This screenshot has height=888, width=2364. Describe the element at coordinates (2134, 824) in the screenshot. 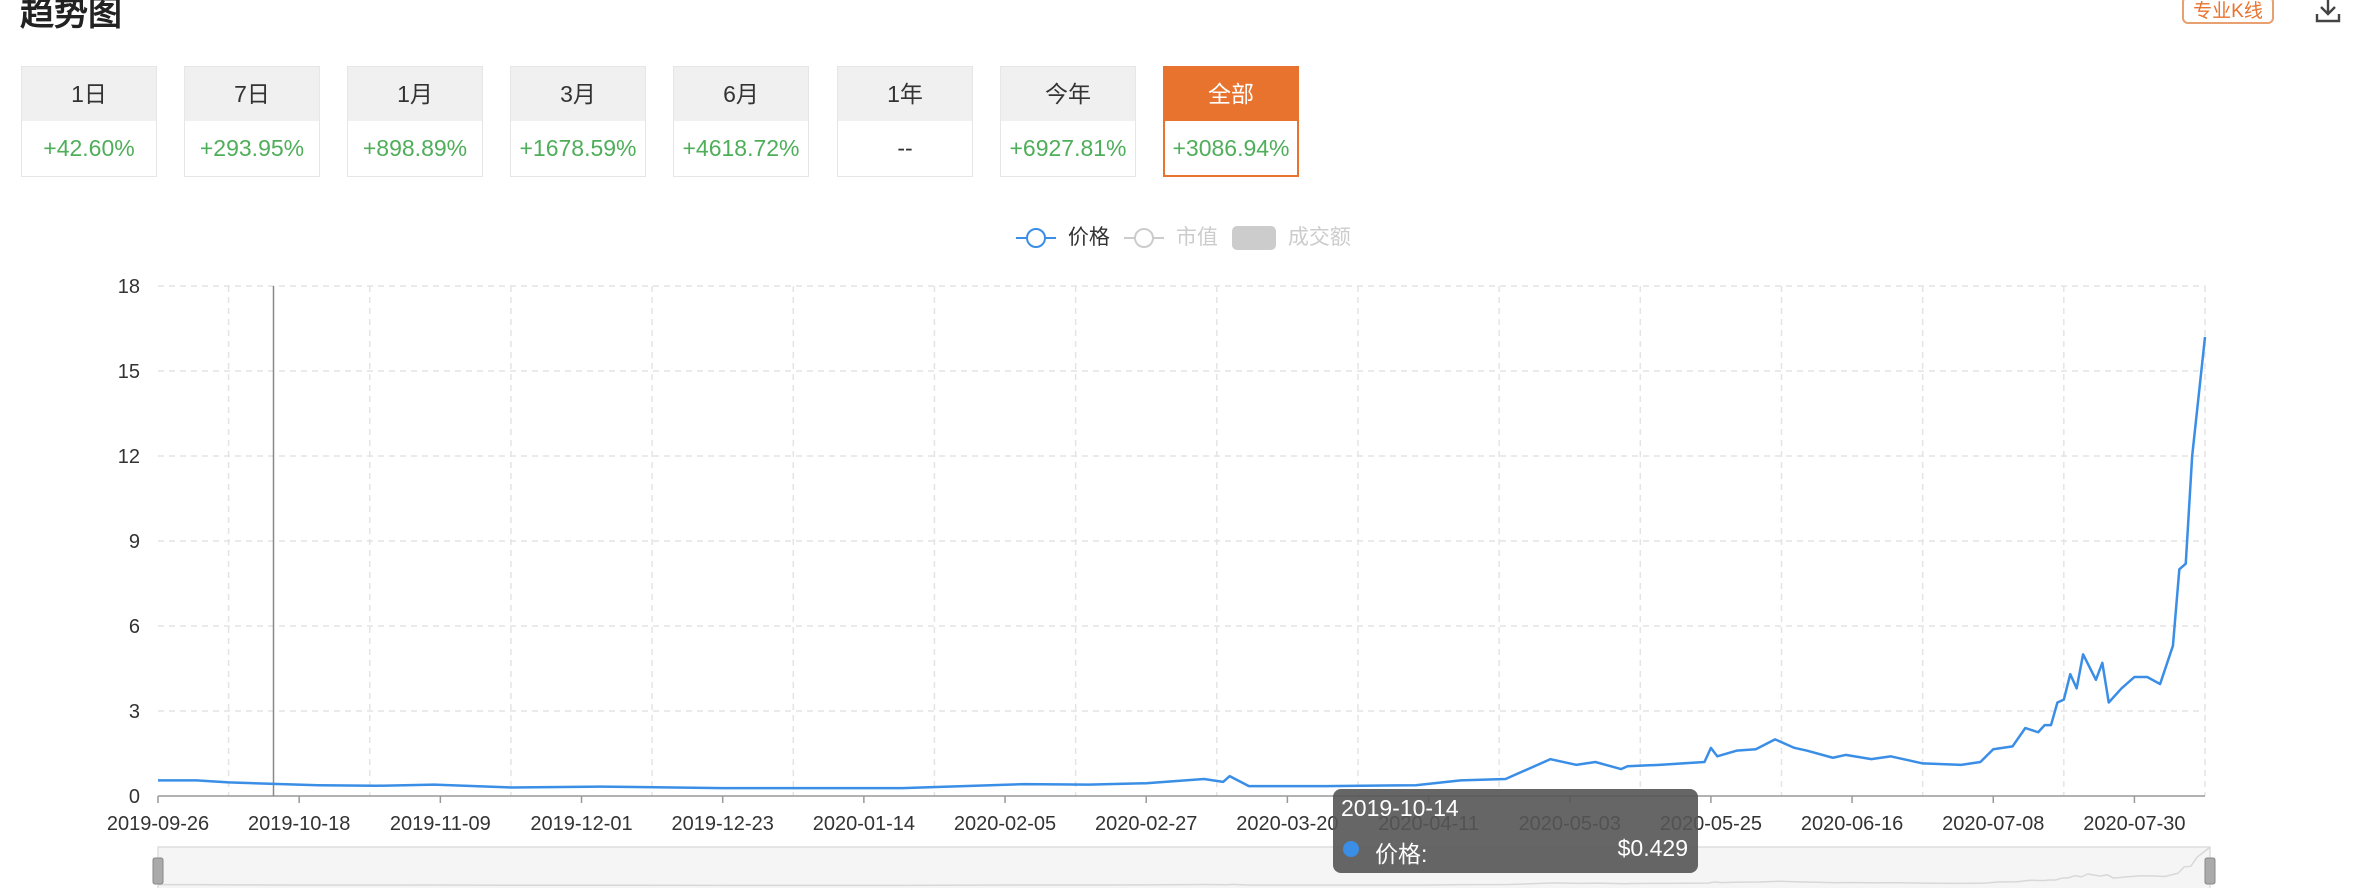

I see `x-tick-label: 2020-07-30` at that location.